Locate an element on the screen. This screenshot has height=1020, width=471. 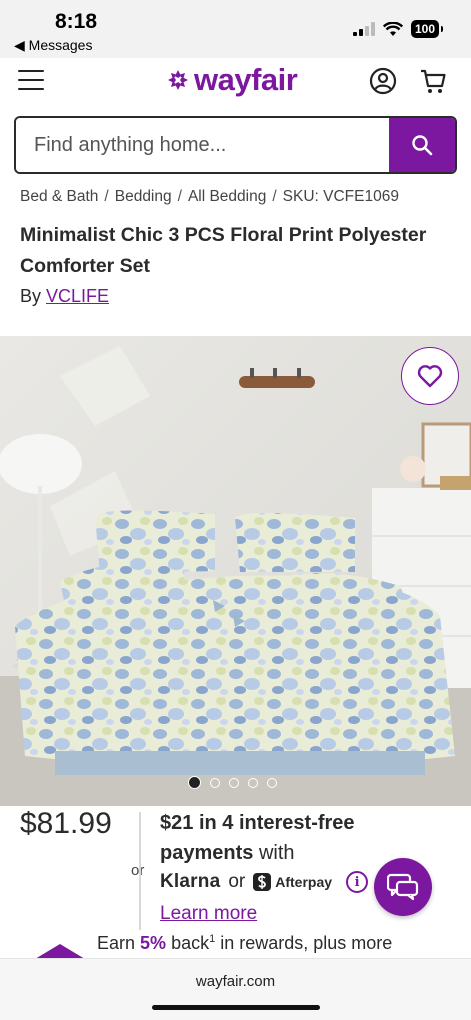
heart-icon is located at coordinates (430, 376).